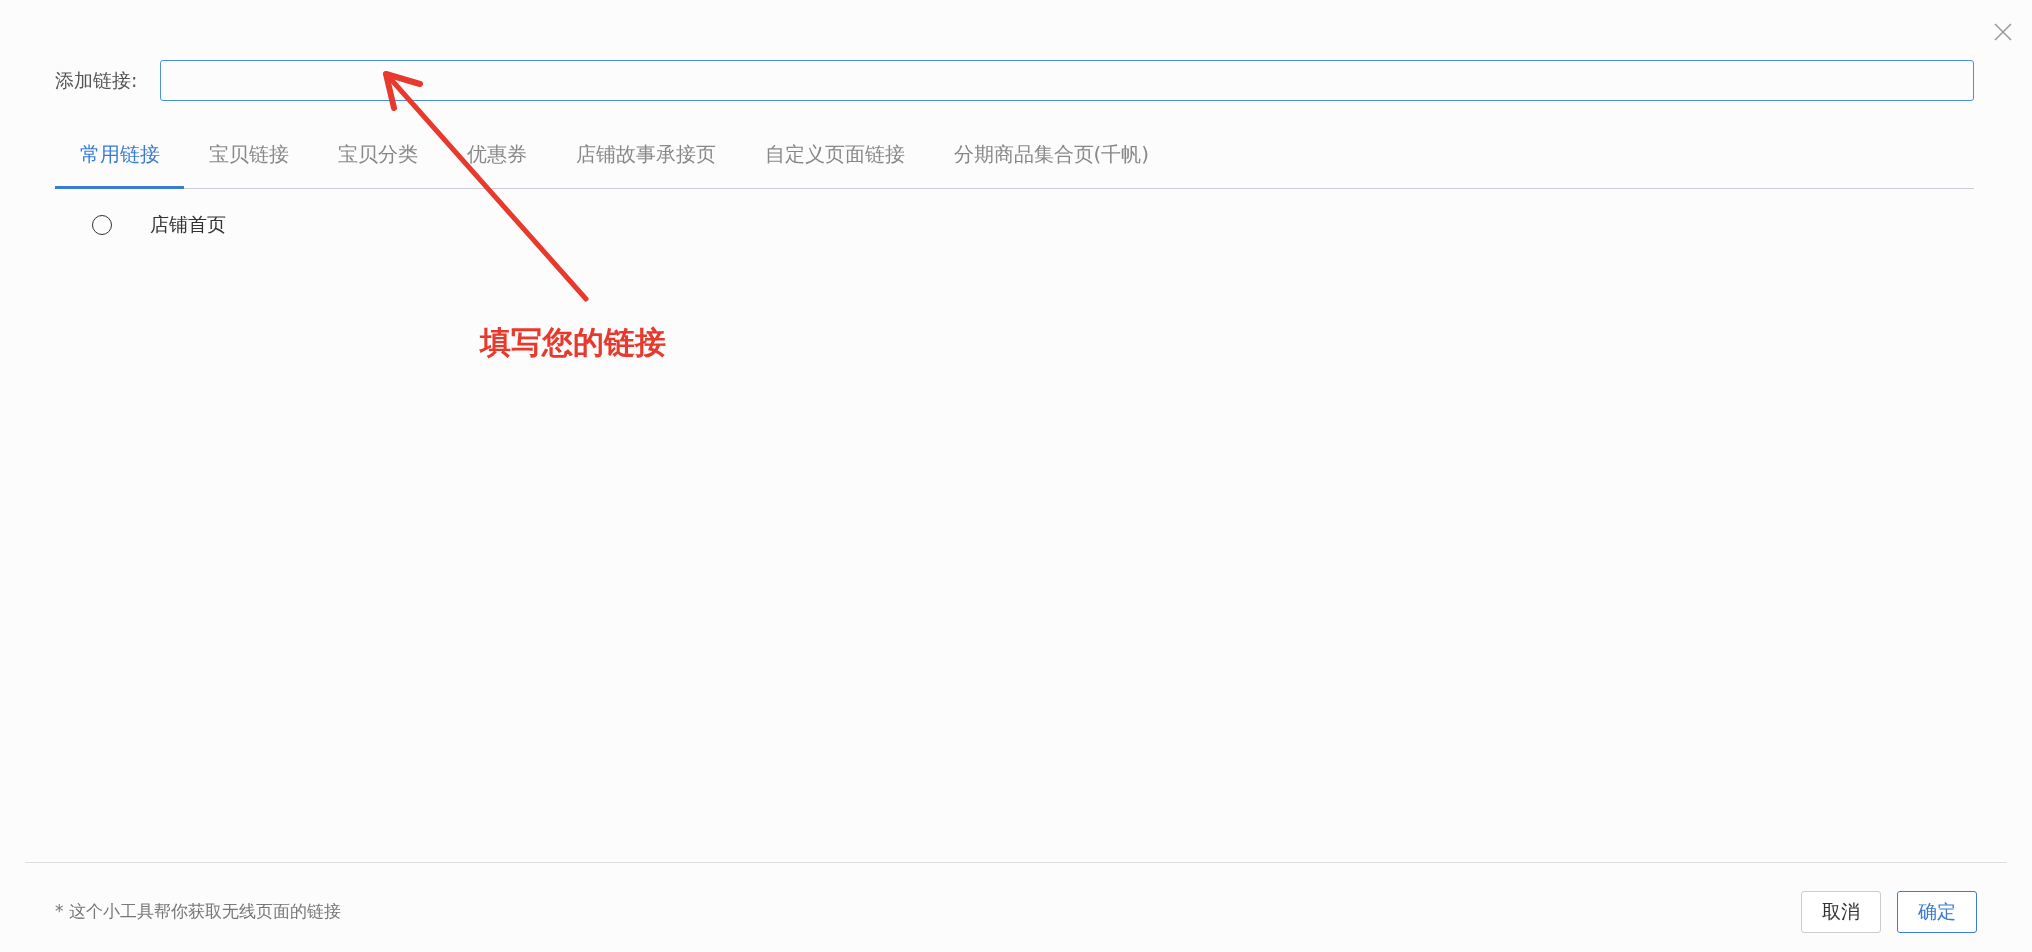  I want to click on link-input-field, so click(1067, 80).